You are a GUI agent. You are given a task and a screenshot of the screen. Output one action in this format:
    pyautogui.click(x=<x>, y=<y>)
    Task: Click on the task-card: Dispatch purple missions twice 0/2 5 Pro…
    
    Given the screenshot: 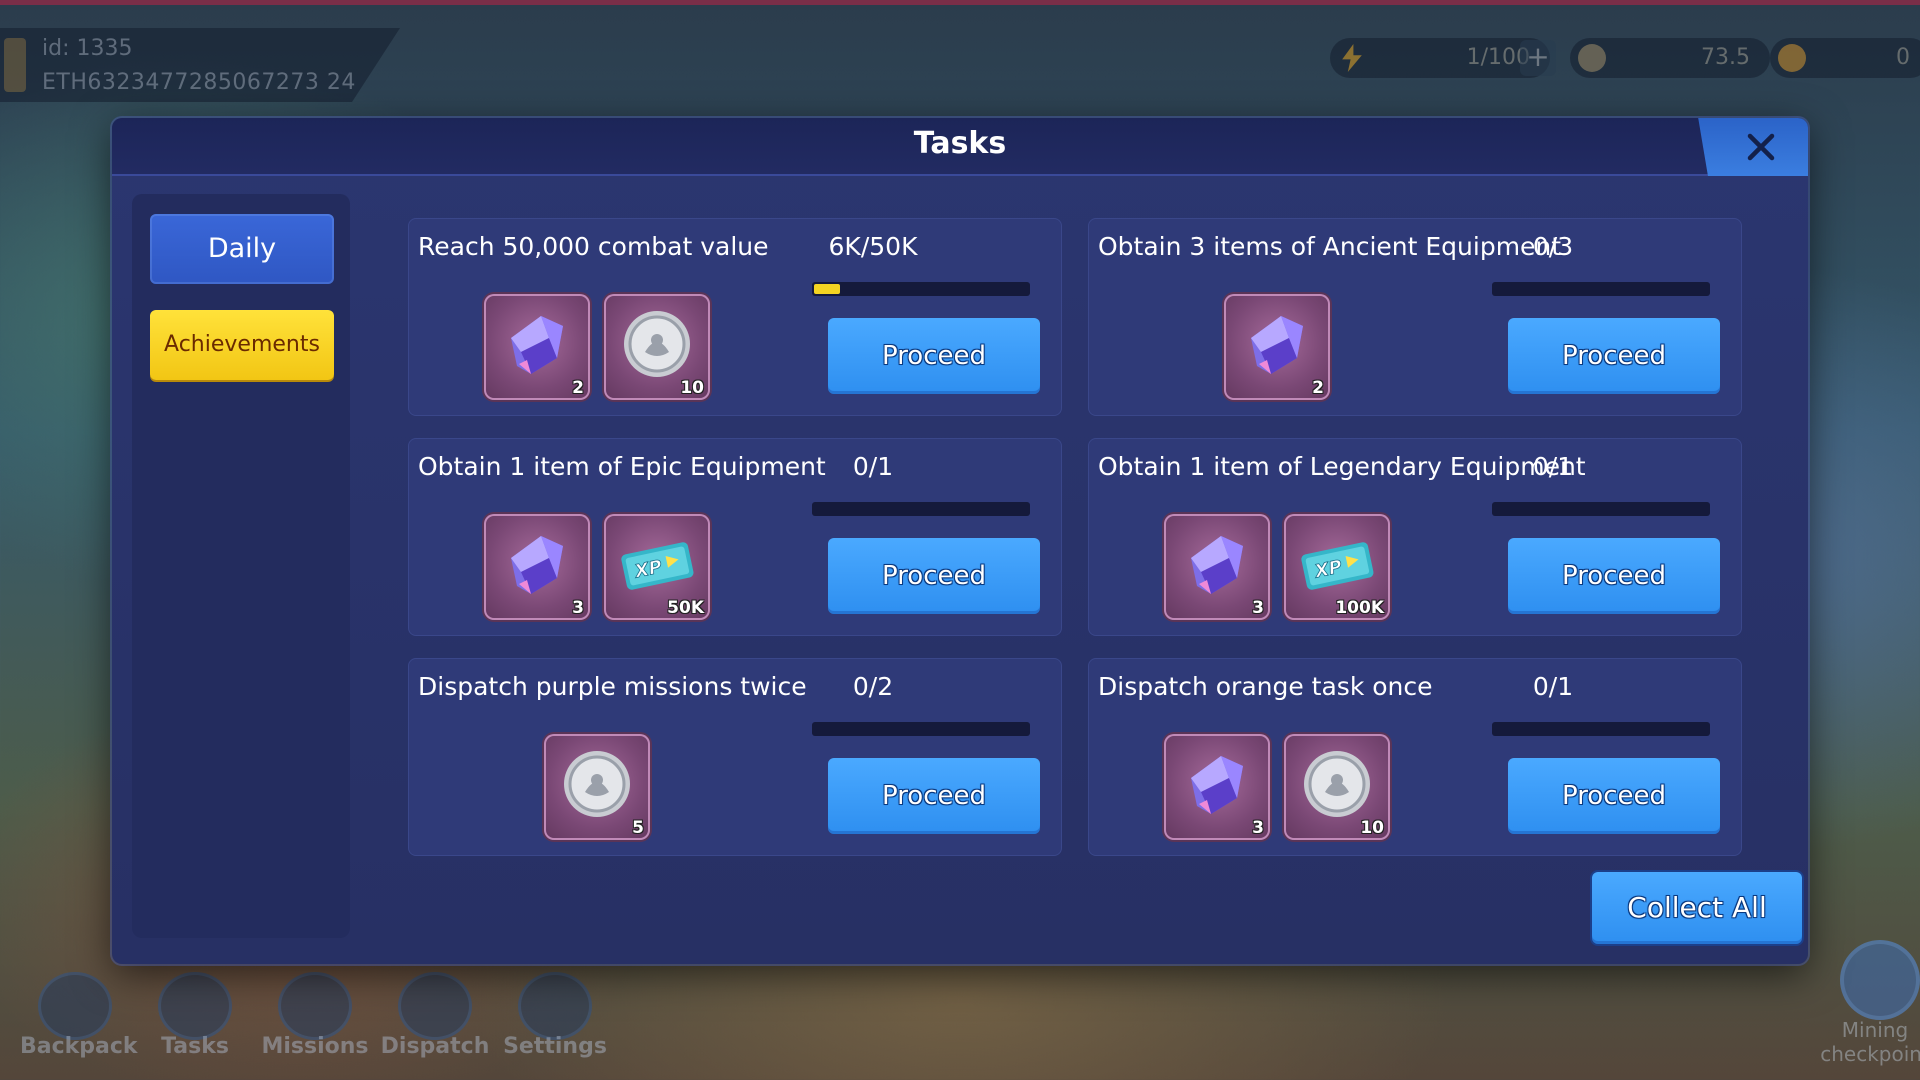 What is the action you would take?
    pyautogui.click(x=735, y=757)
    